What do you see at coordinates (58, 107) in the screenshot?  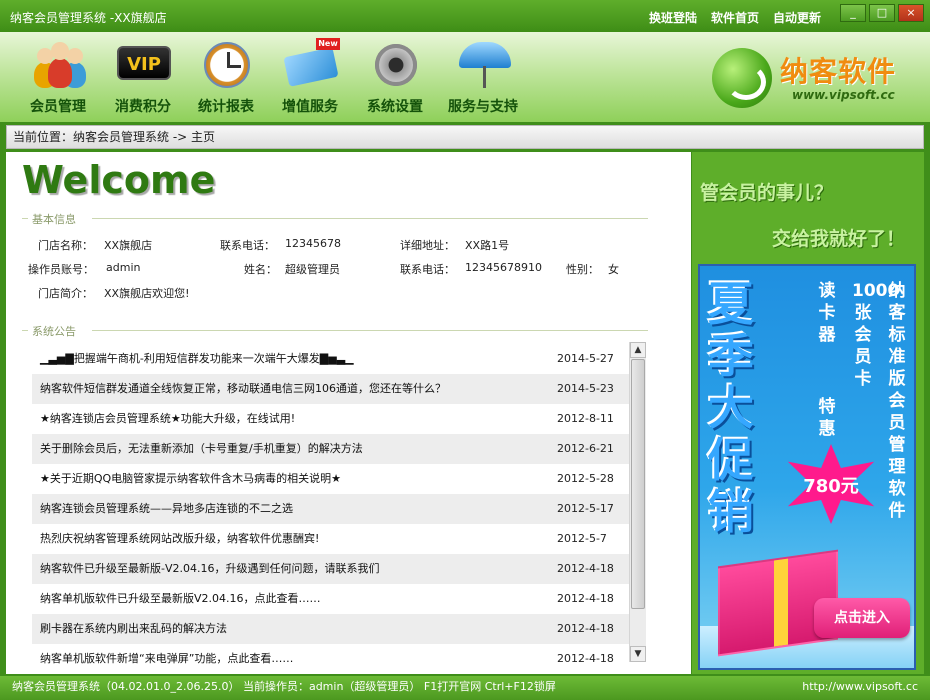 I see `toolbar-members-label: 会员管理` at bounding box center [58, 107].